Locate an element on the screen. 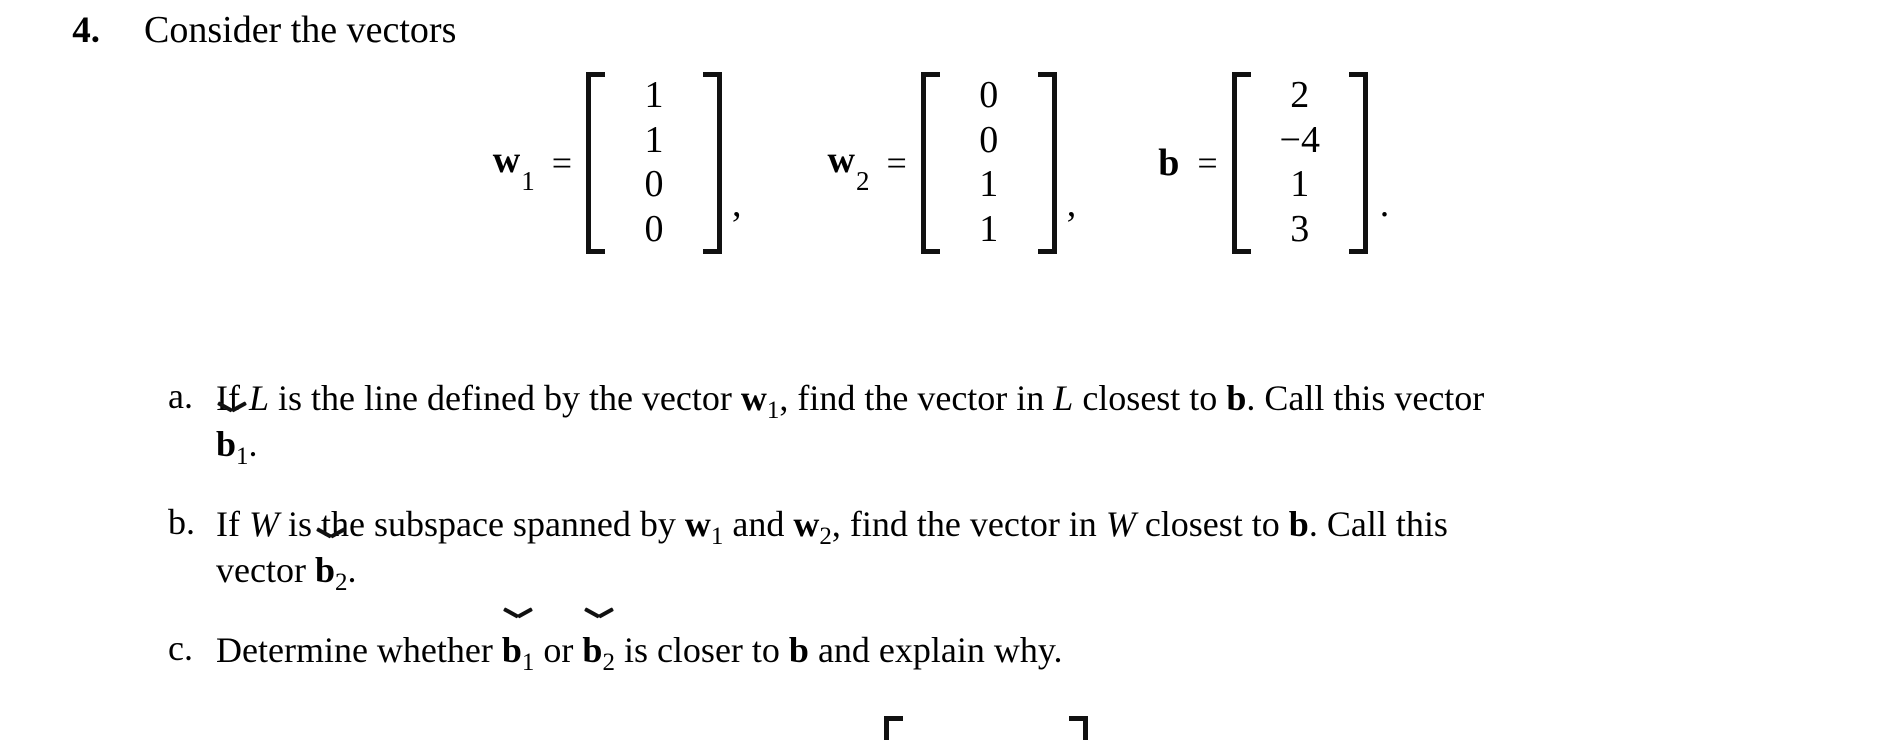  bracket-right-w2 is located at coordinates (1044, 163).